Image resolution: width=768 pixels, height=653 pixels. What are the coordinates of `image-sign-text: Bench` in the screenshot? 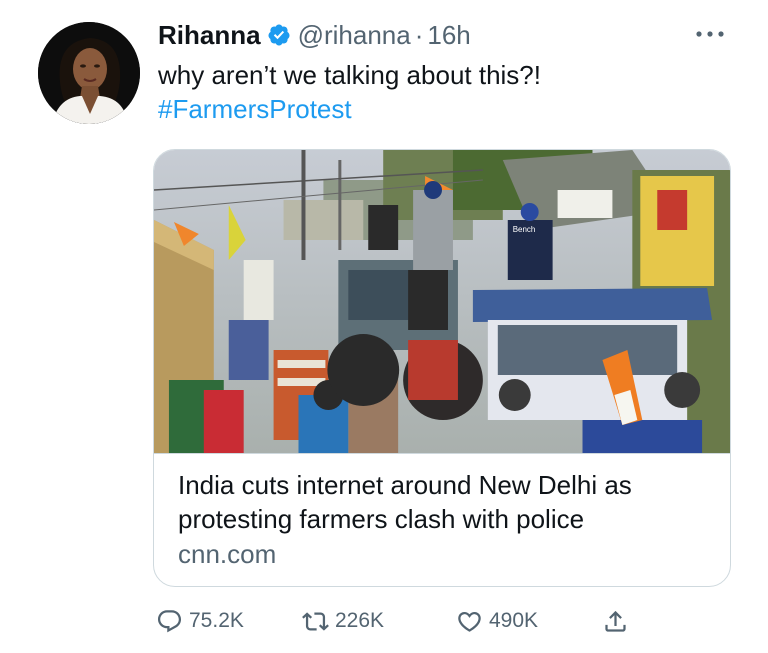 It's located at (524, 229).